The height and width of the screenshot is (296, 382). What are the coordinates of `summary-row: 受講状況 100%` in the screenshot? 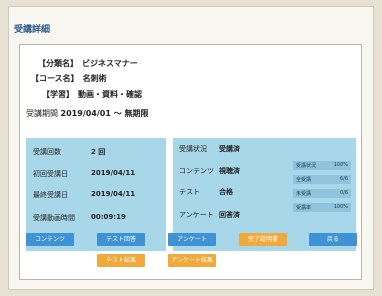 It's located at (322, 165).